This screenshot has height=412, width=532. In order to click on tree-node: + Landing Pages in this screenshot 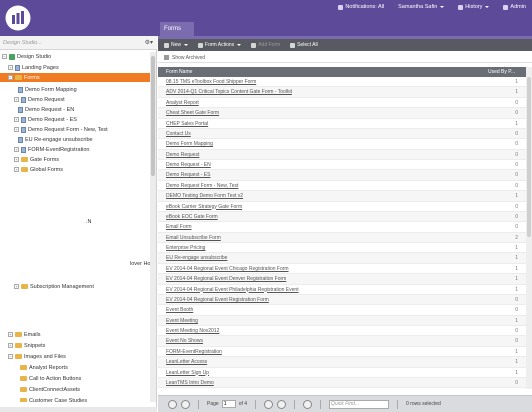, I will do `click(33, 67)`.